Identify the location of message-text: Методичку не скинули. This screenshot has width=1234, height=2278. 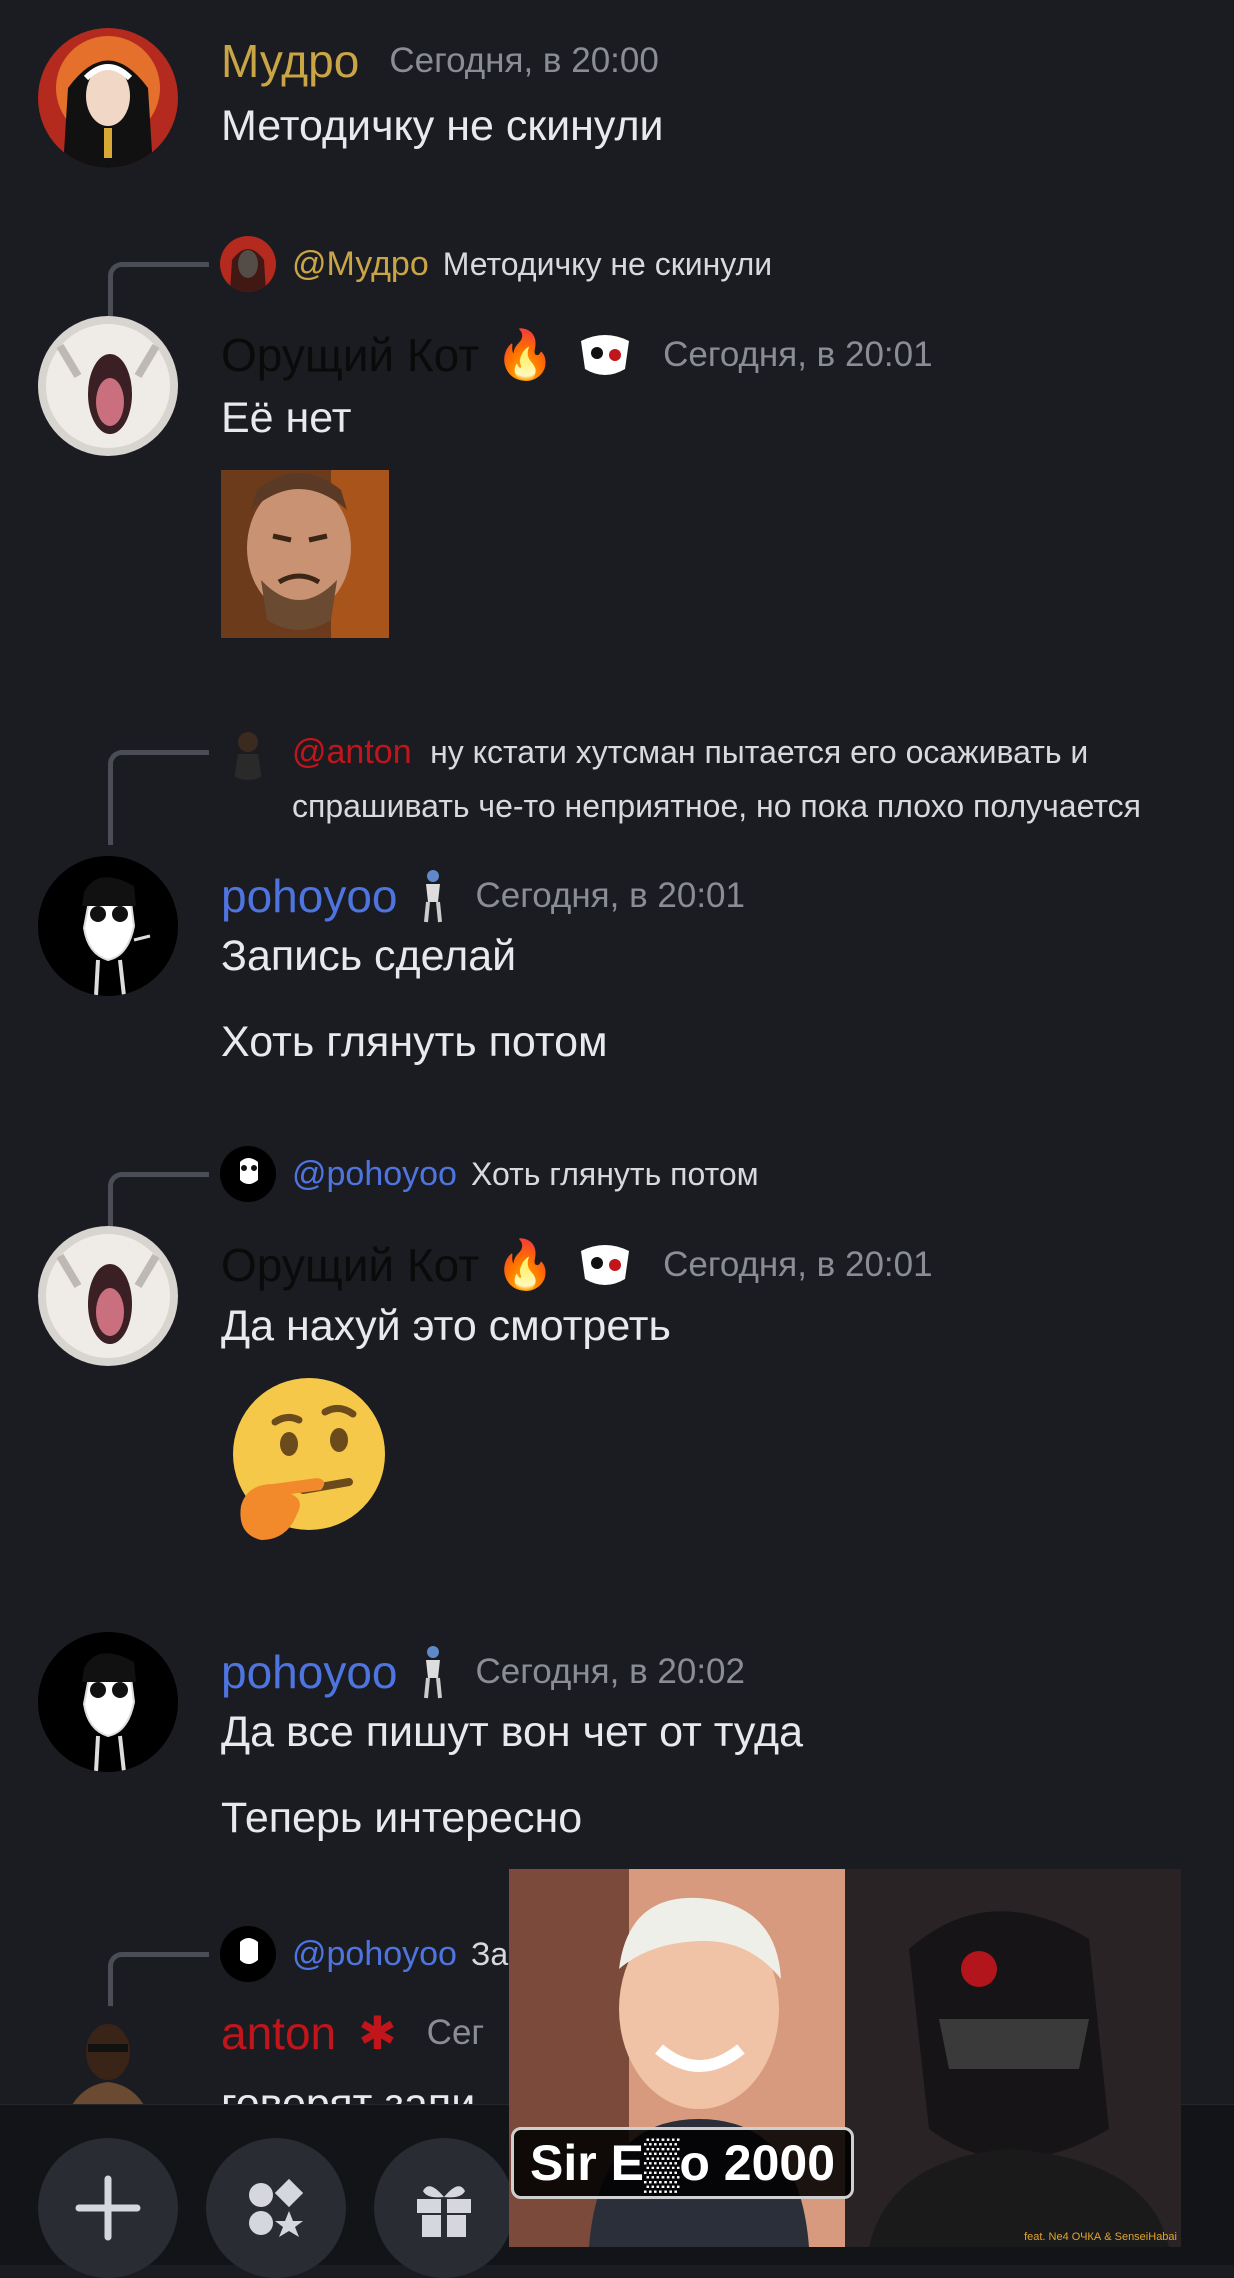
(442, 126).